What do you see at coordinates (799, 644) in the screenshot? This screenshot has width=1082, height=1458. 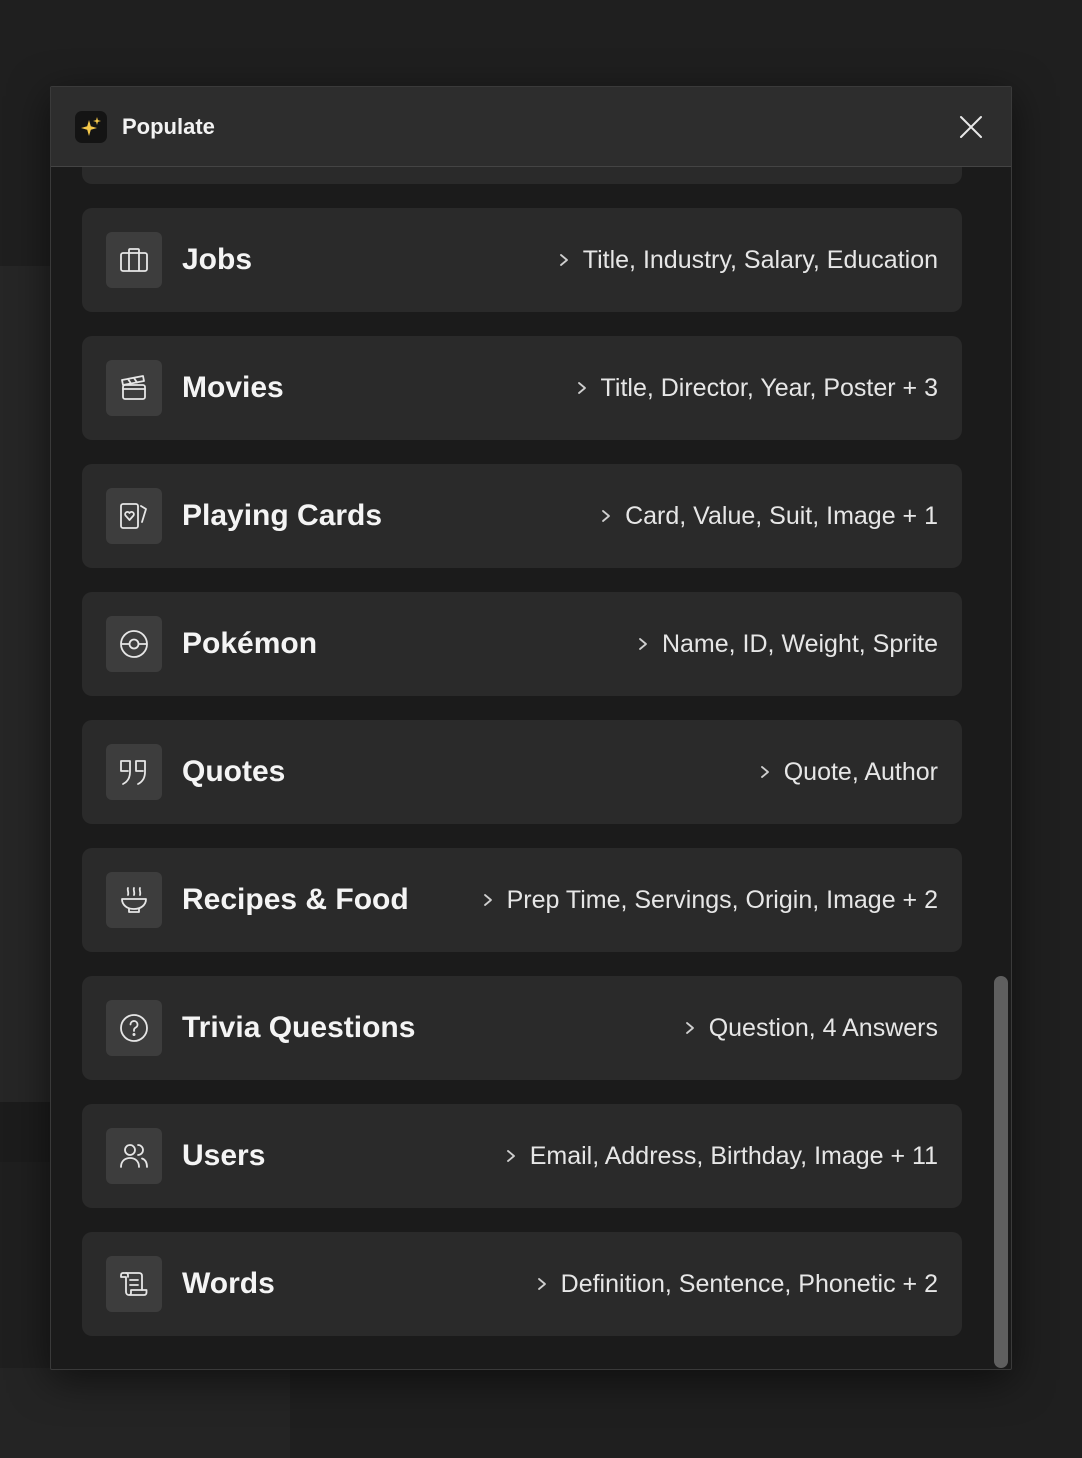 I see `item-fields: Name, ID, Weight, Sprite` at bounding box center [799, 644].